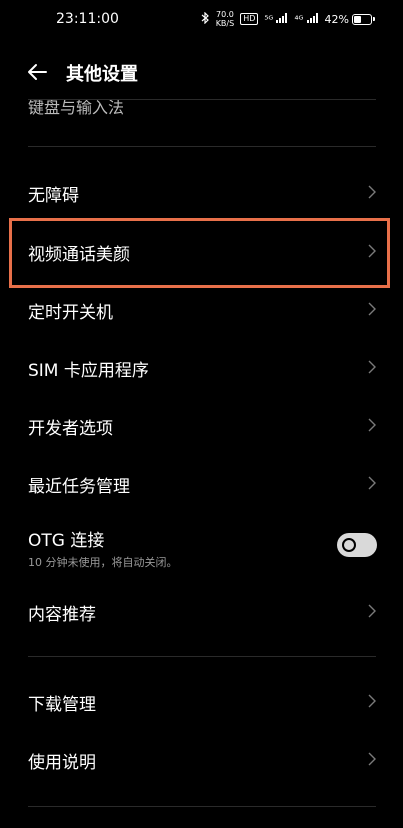 This screenshot has width=403, height=828. Describe the element at coordinates (201, 109) in the screenshot. I see `list-item-keyboard-input: 键盘与输入法` at that location.